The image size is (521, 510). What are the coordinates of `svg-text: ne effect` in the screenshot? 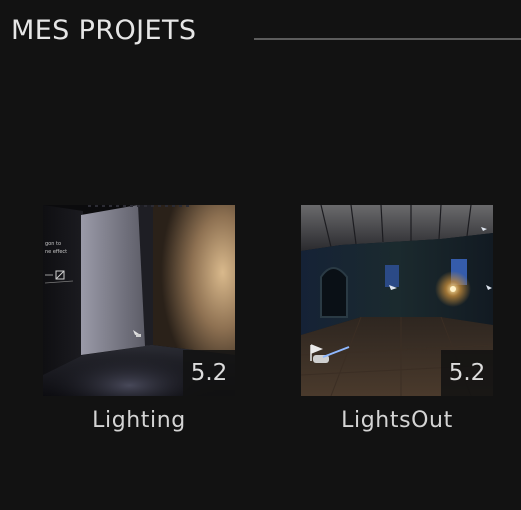 It's located at (56, 252).